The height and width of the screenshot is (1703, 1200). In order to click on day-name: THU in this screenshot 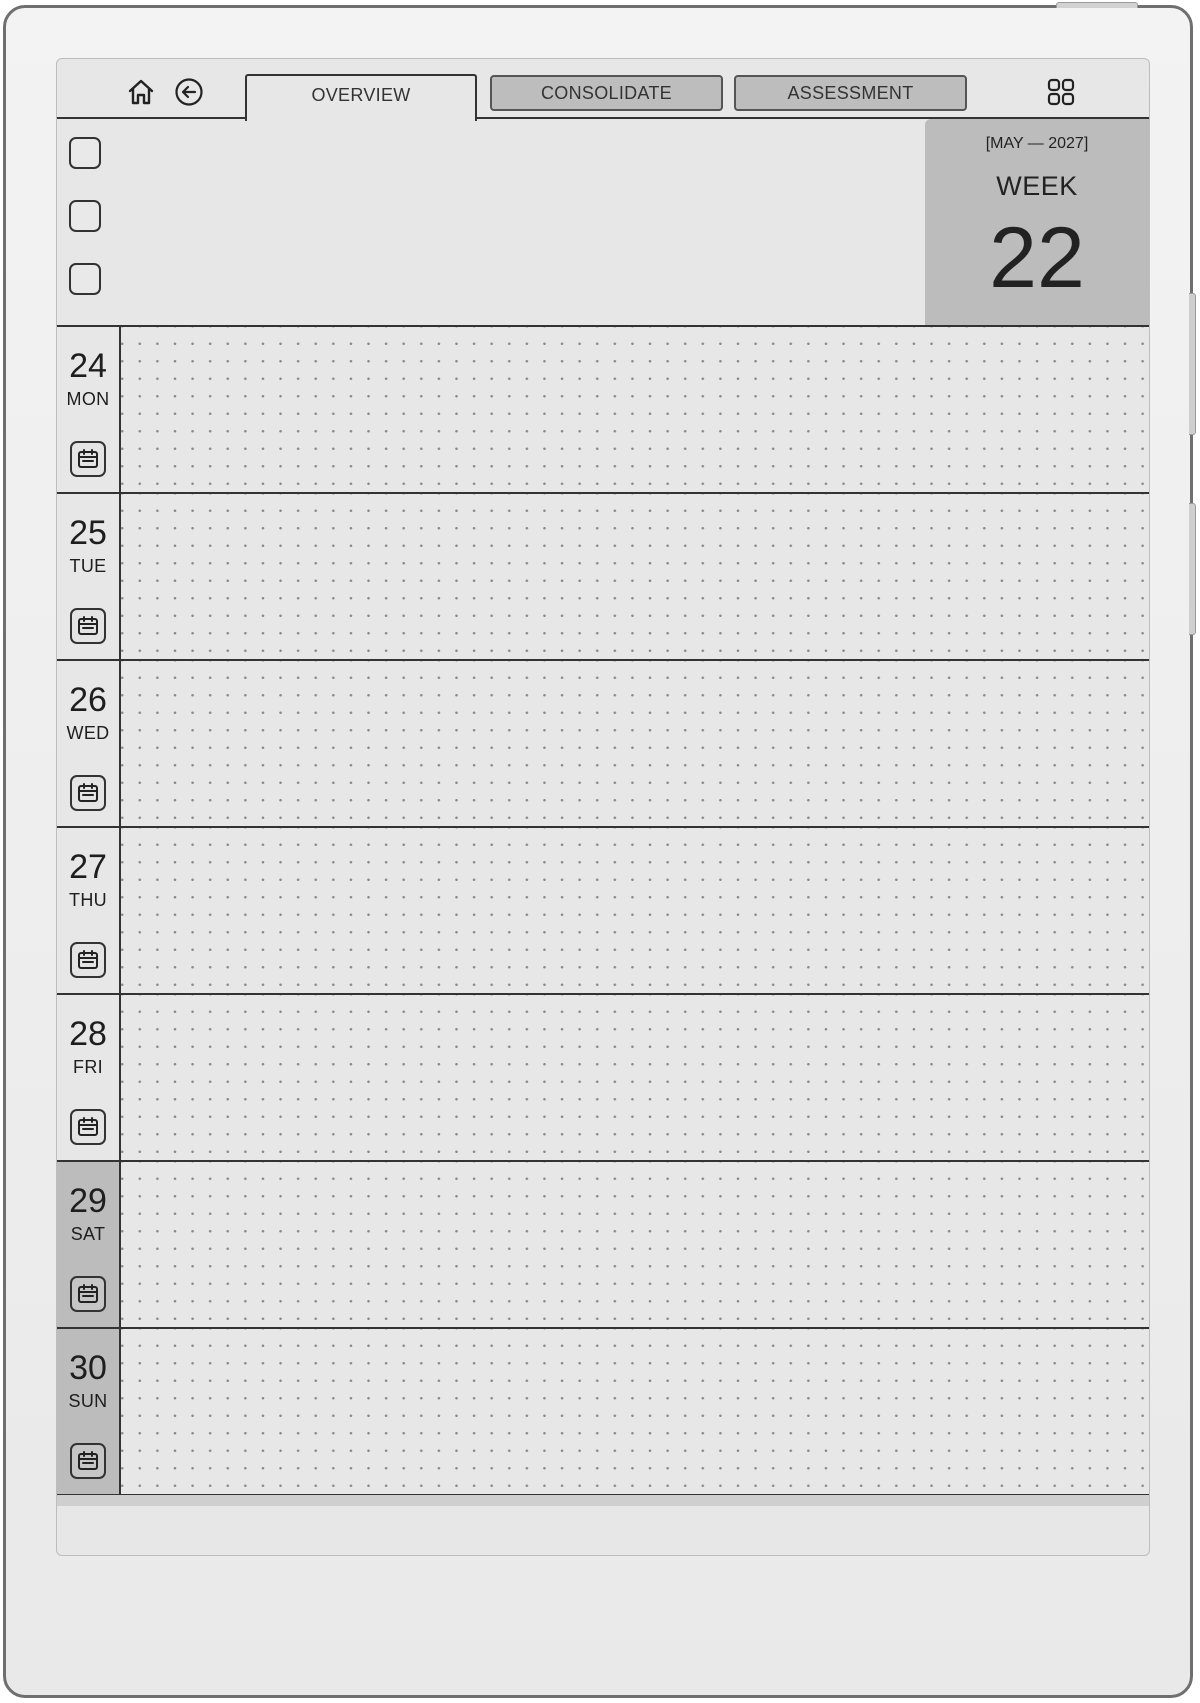, I will do `click(88, 900)`.